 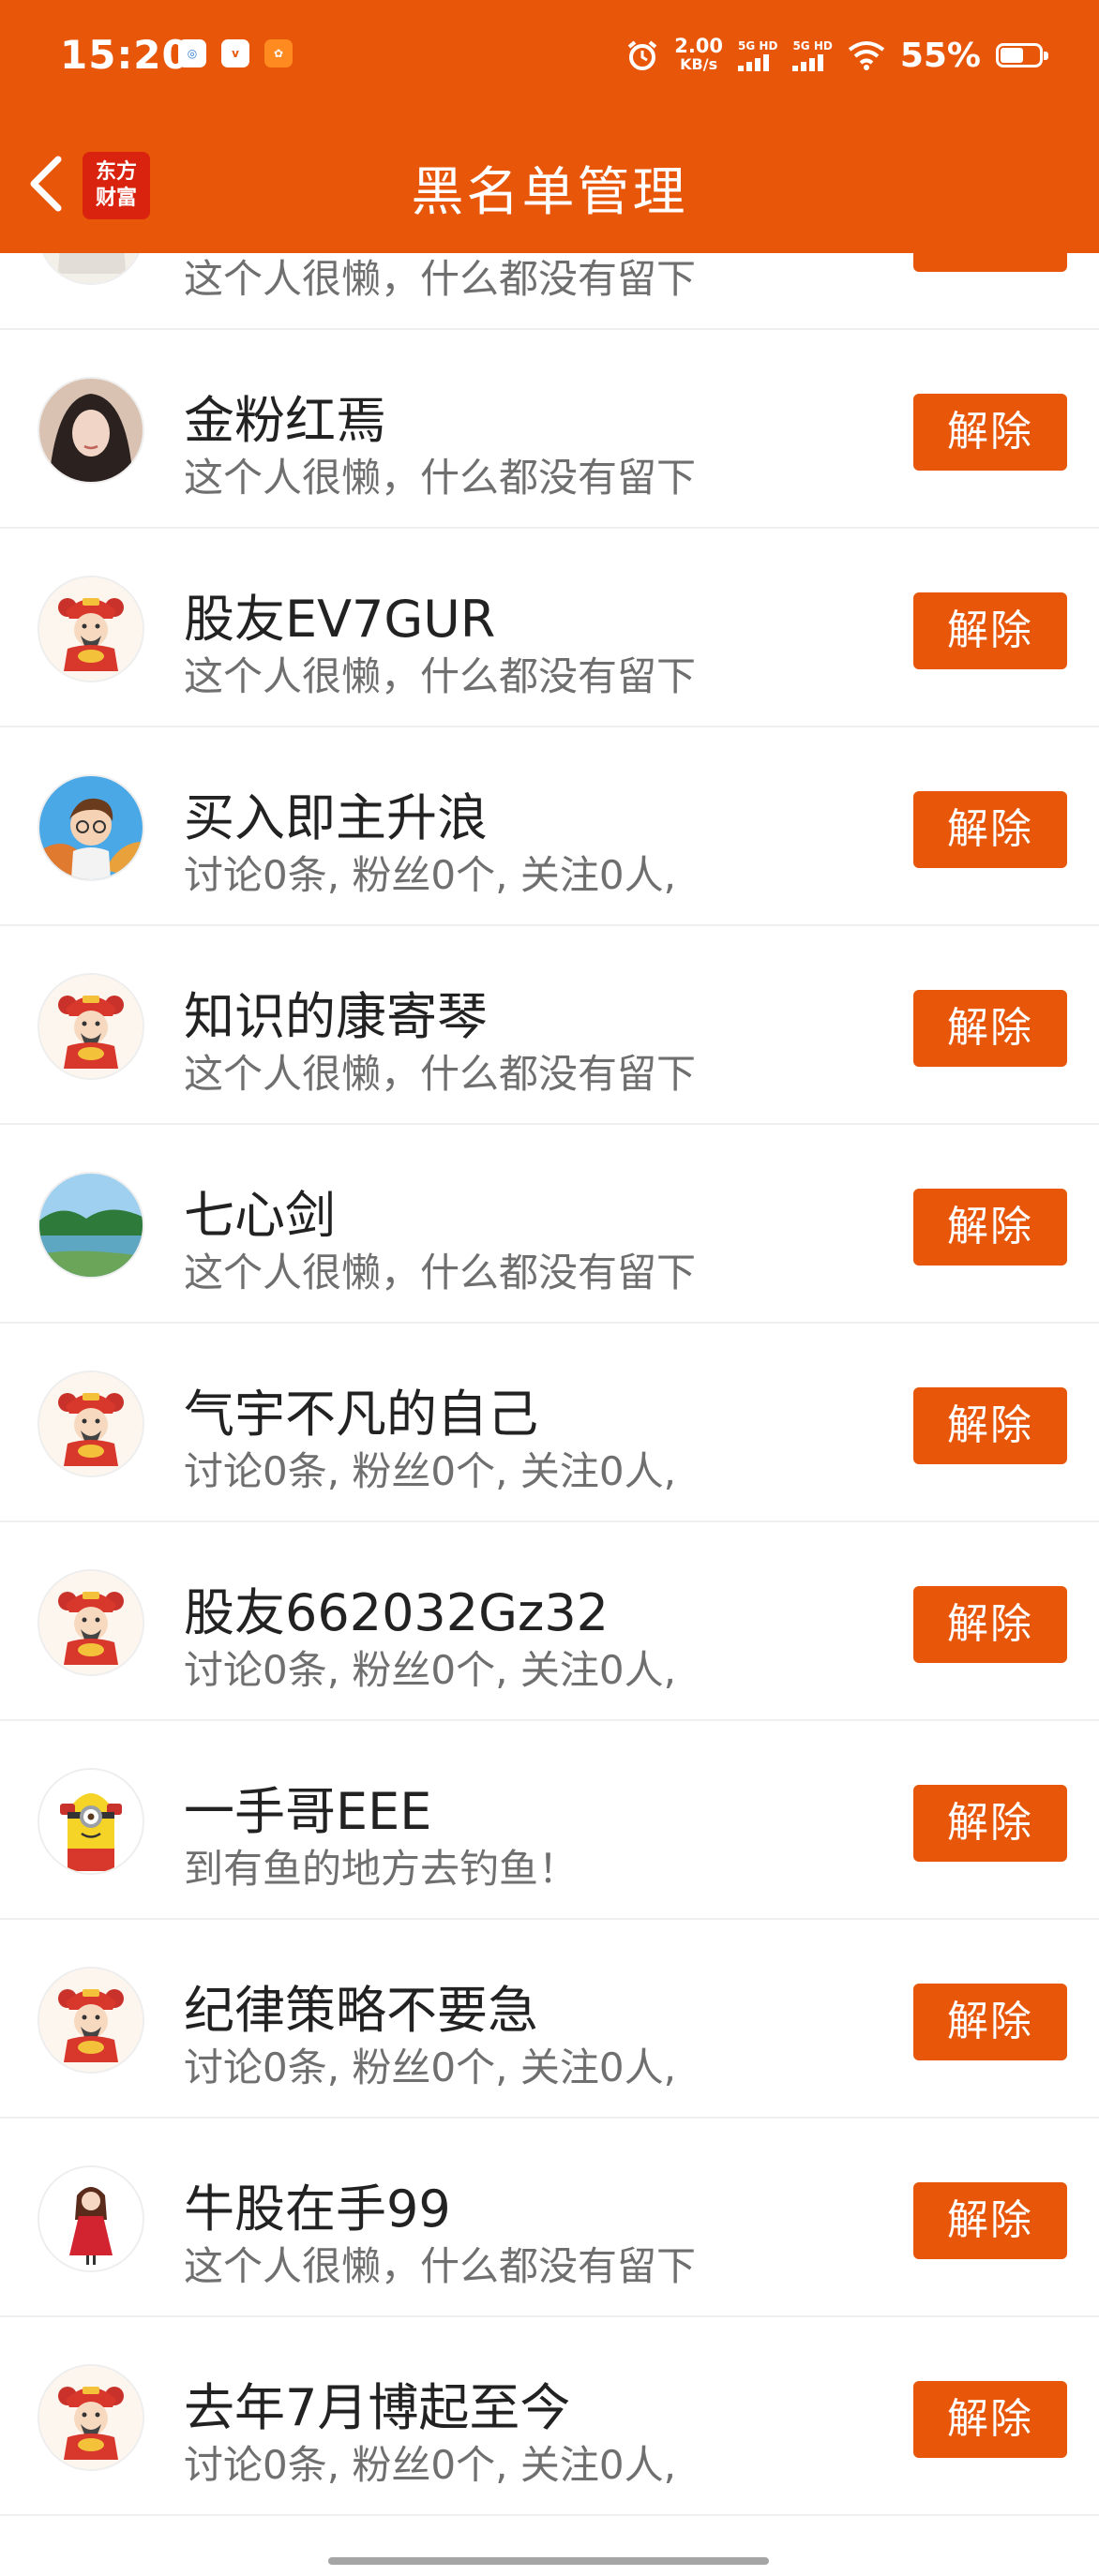 I want to click on nav-bar: 东方 财富 黑名单管理, so click(x=549, y=182).